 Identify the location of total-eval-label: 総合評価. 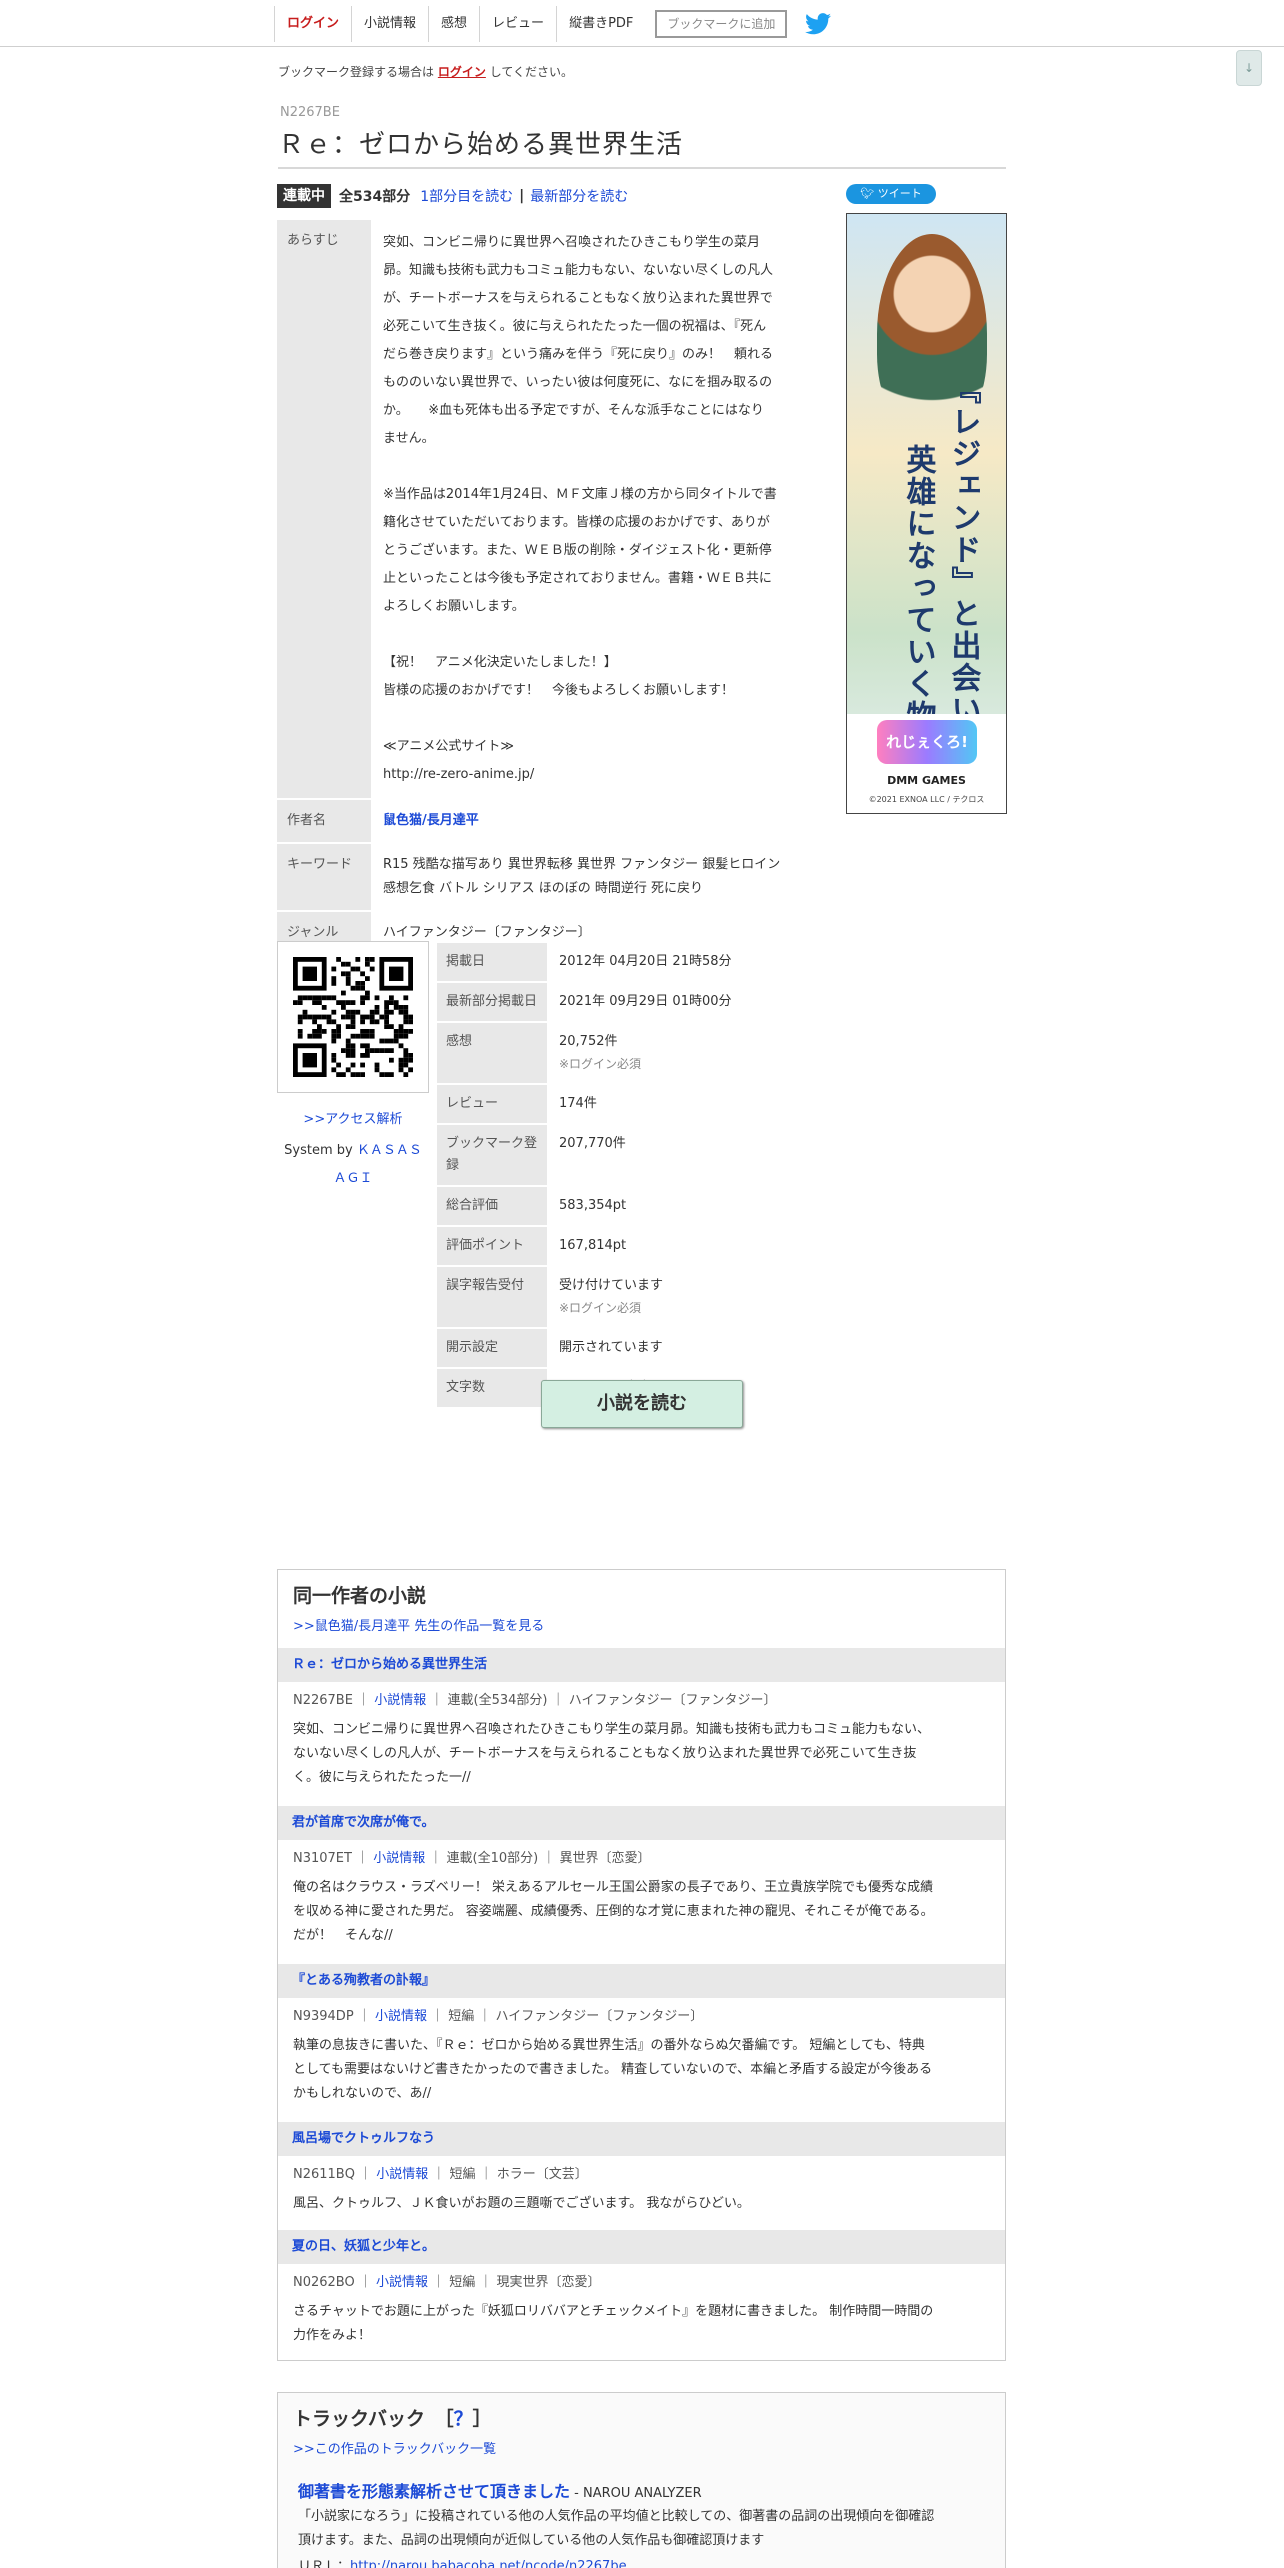
(492, 1206).